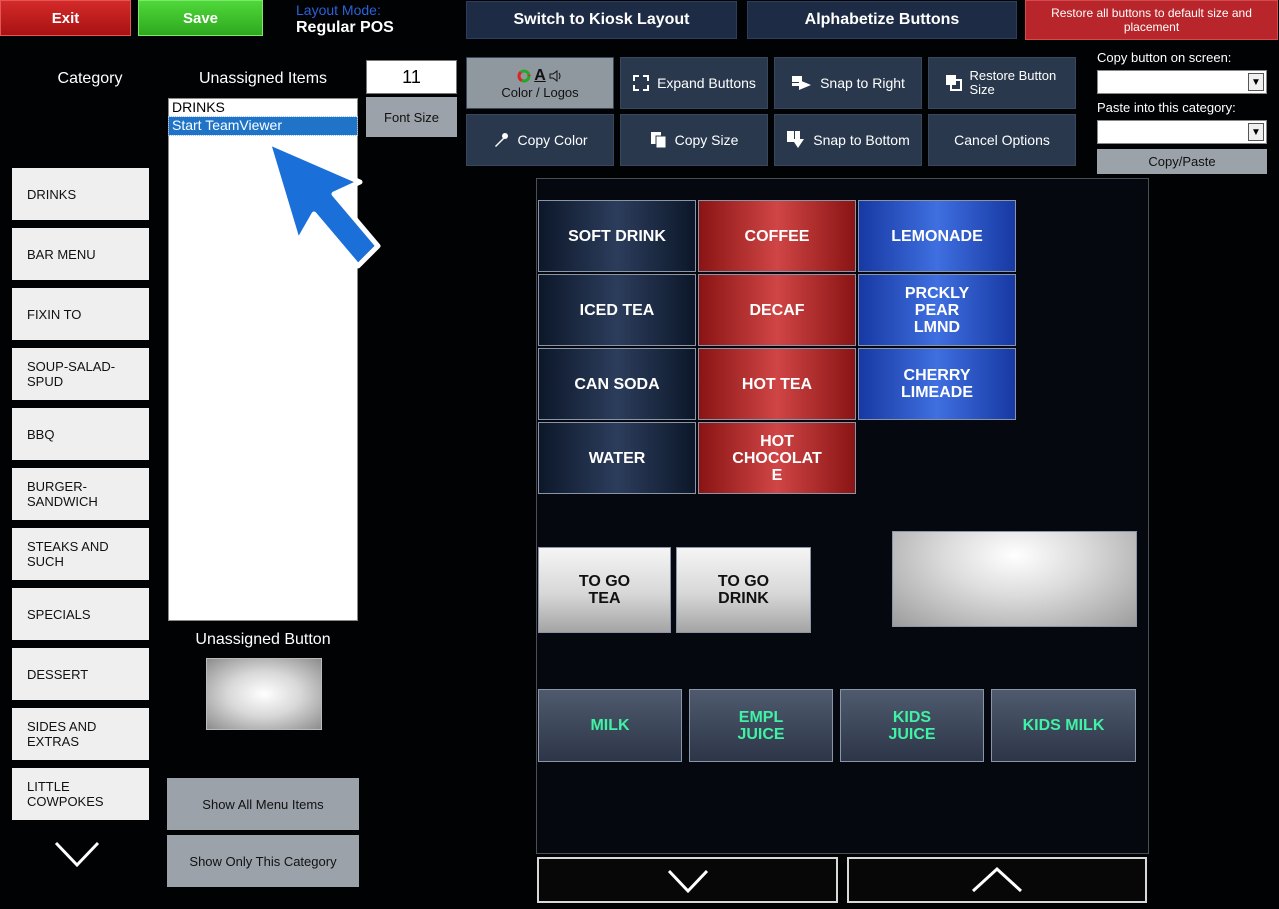 This screenshot has width=1279, height=909. Describe the element at coordinates (411, 77) in the screenshot. I see `font-size-value: 11` at that location.